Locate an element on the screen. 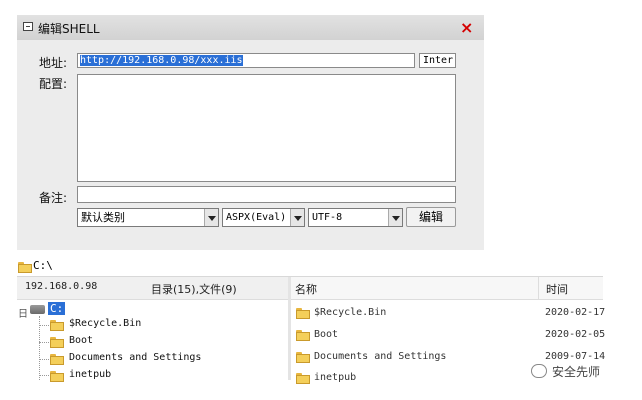 This screenshot has height=400, width=642. file-row-time: 2020-02-05 is located at coordinates (575, 334).